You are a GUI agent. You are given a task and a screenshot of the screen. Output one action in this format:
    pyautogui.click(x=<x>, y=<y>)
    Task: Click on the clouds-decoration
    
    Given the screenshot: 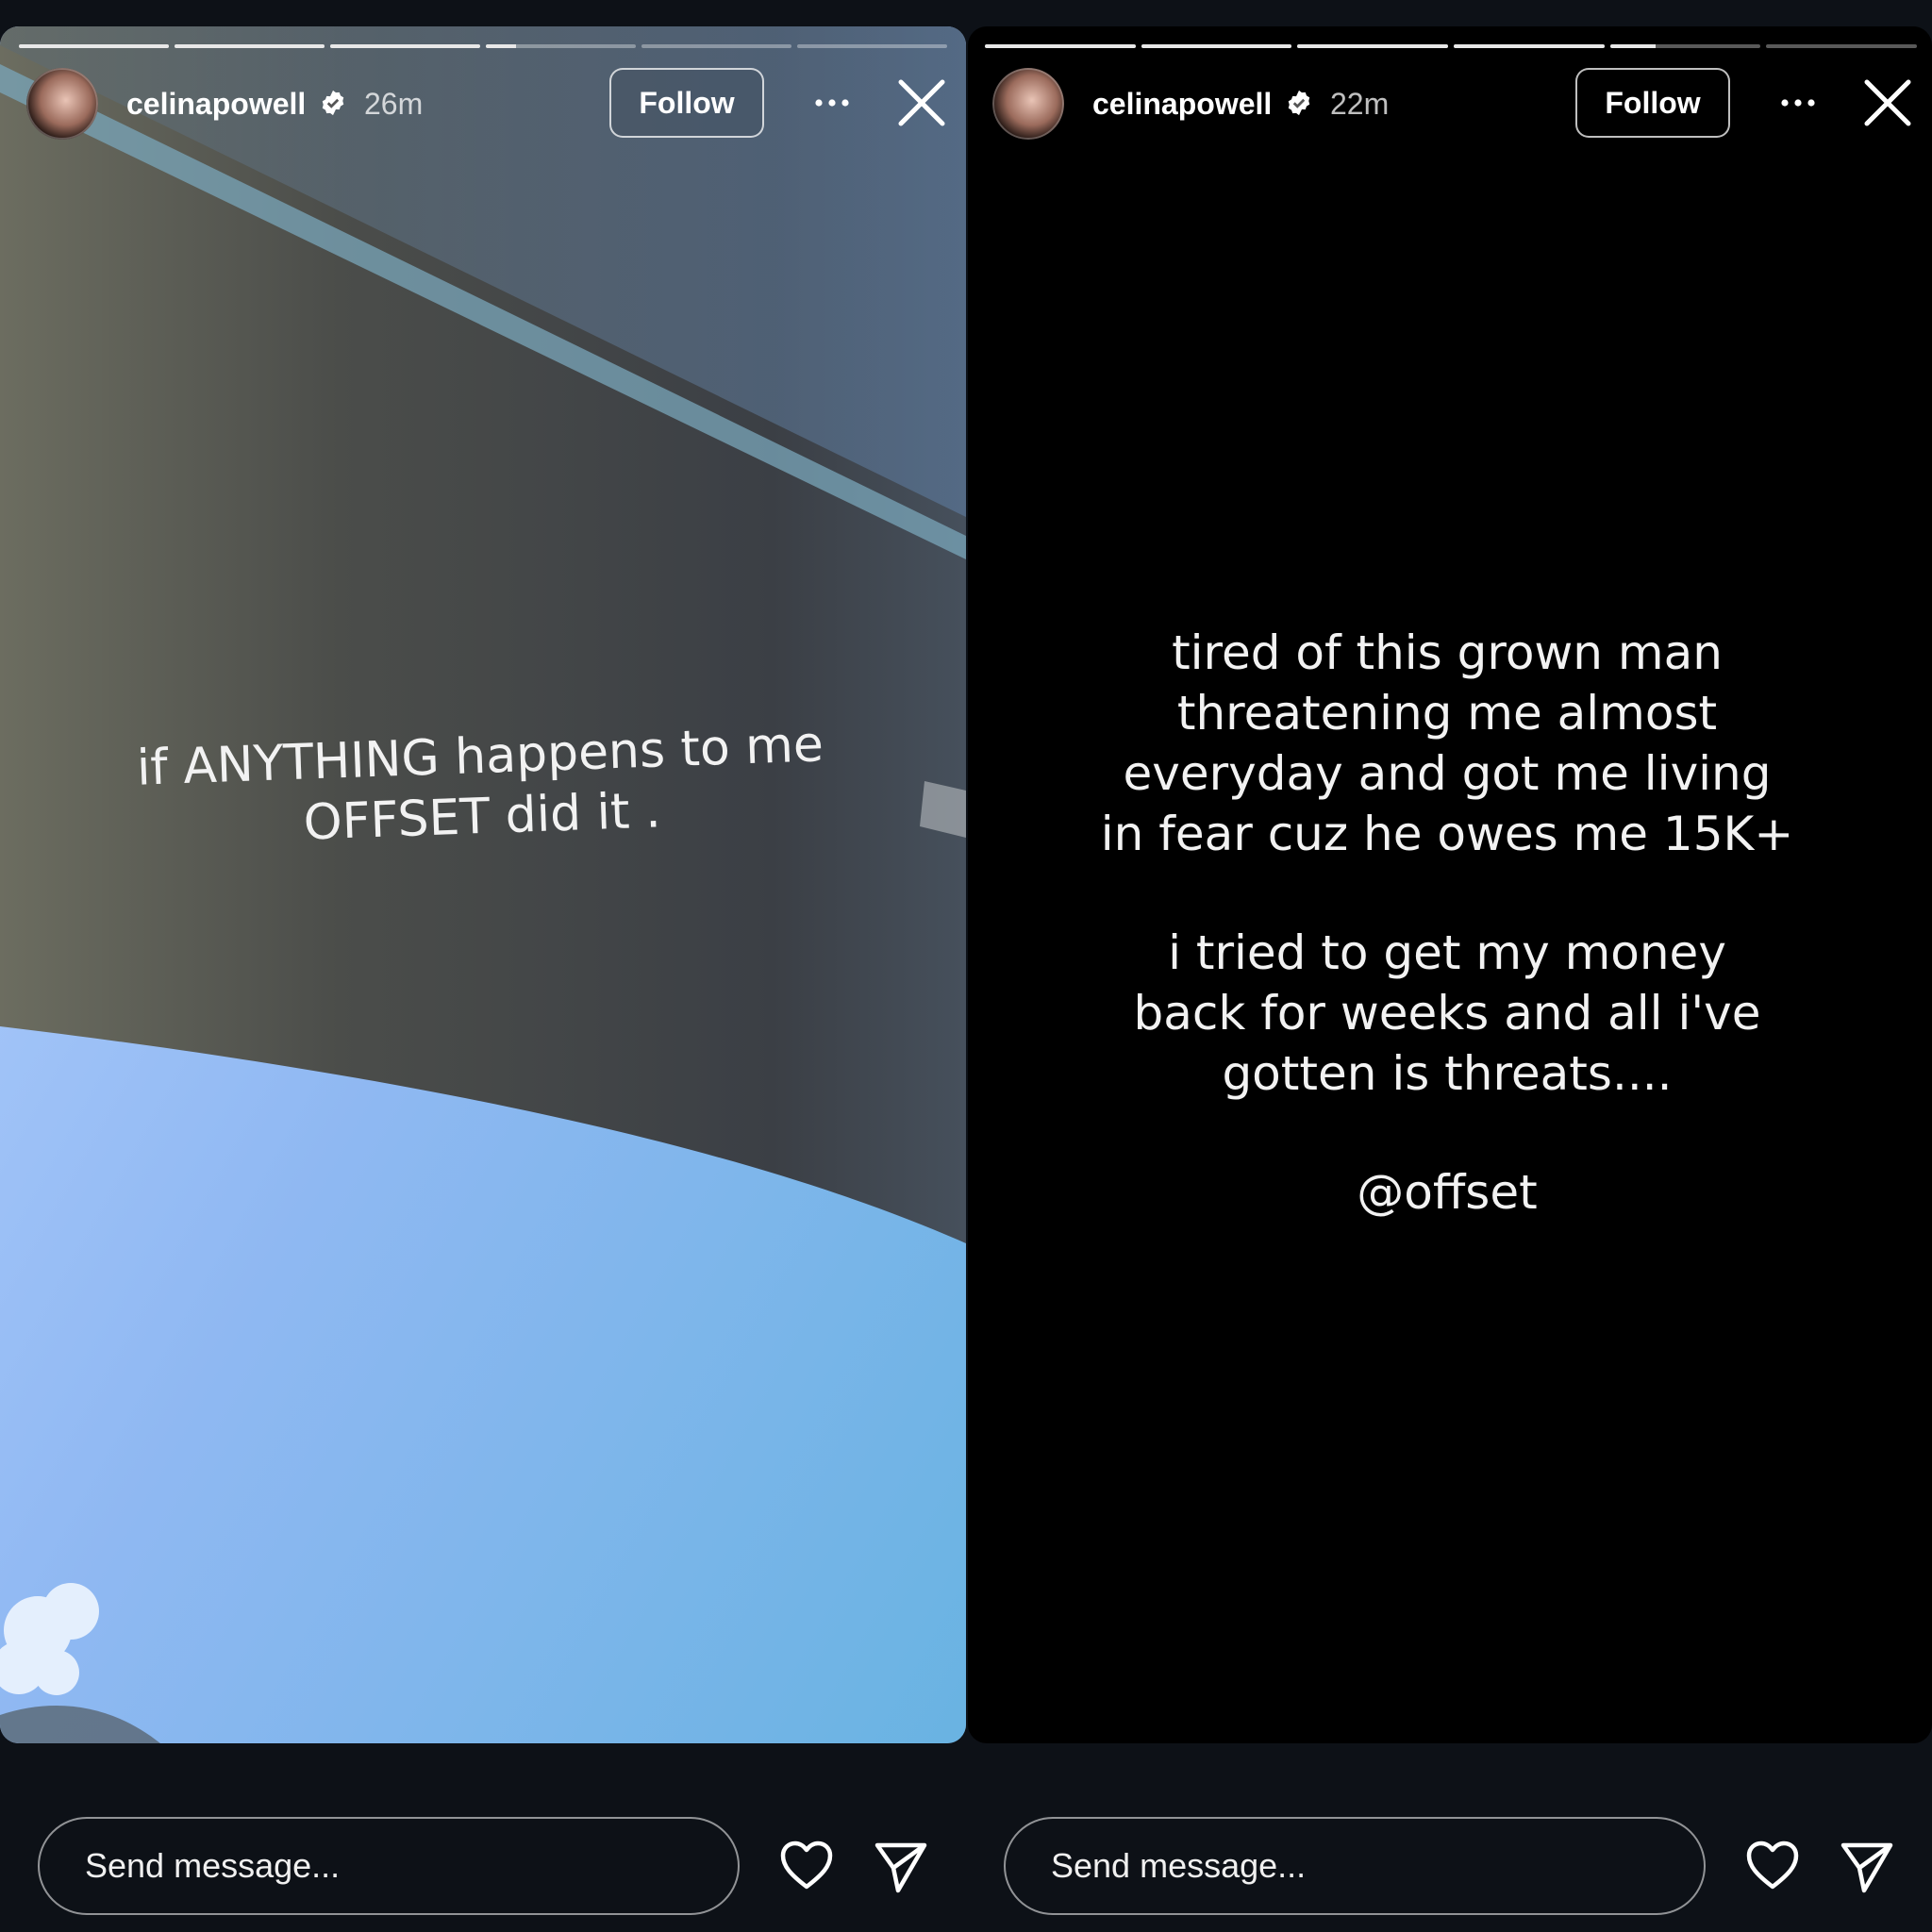 What is the action you would take?
    pyautogui.click(x=80, y=1663)
    